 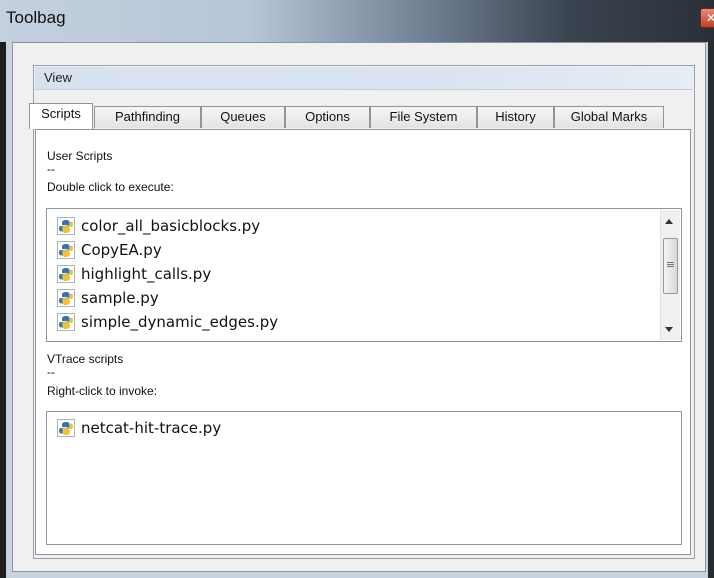 I want to click on list-item: highlight_calls.py, so click(x=129, y=274).